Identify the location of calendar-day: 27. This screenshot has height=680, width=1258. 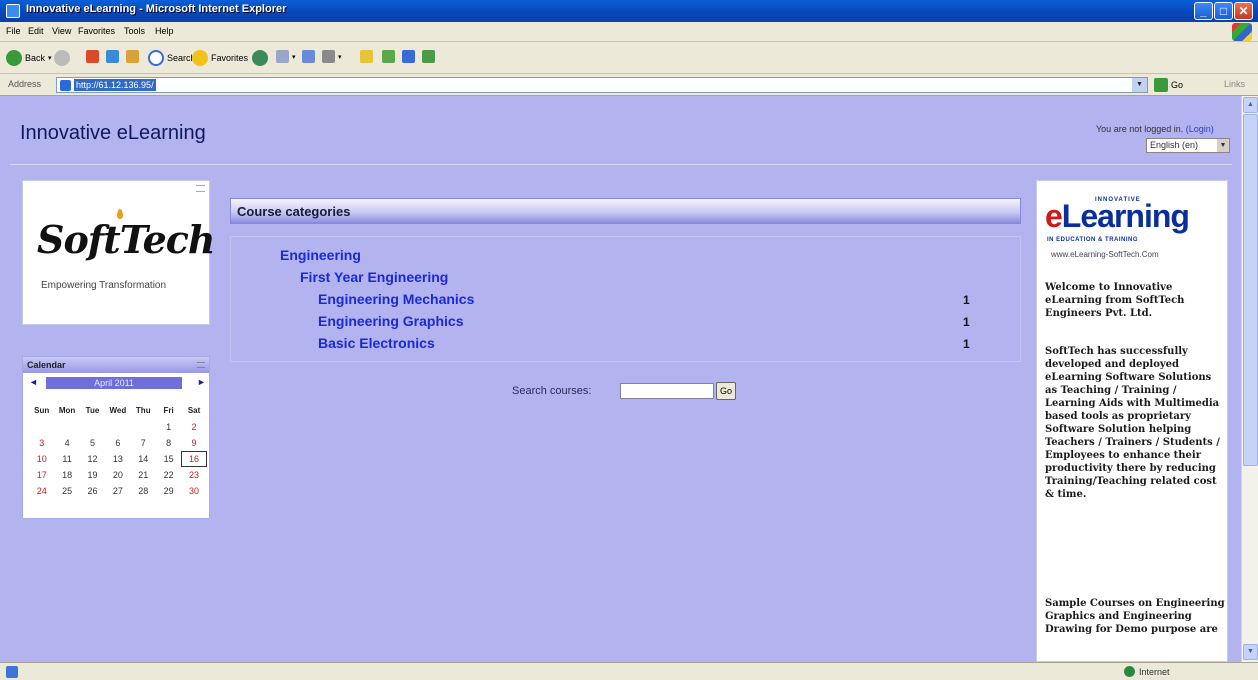
(117, 491).